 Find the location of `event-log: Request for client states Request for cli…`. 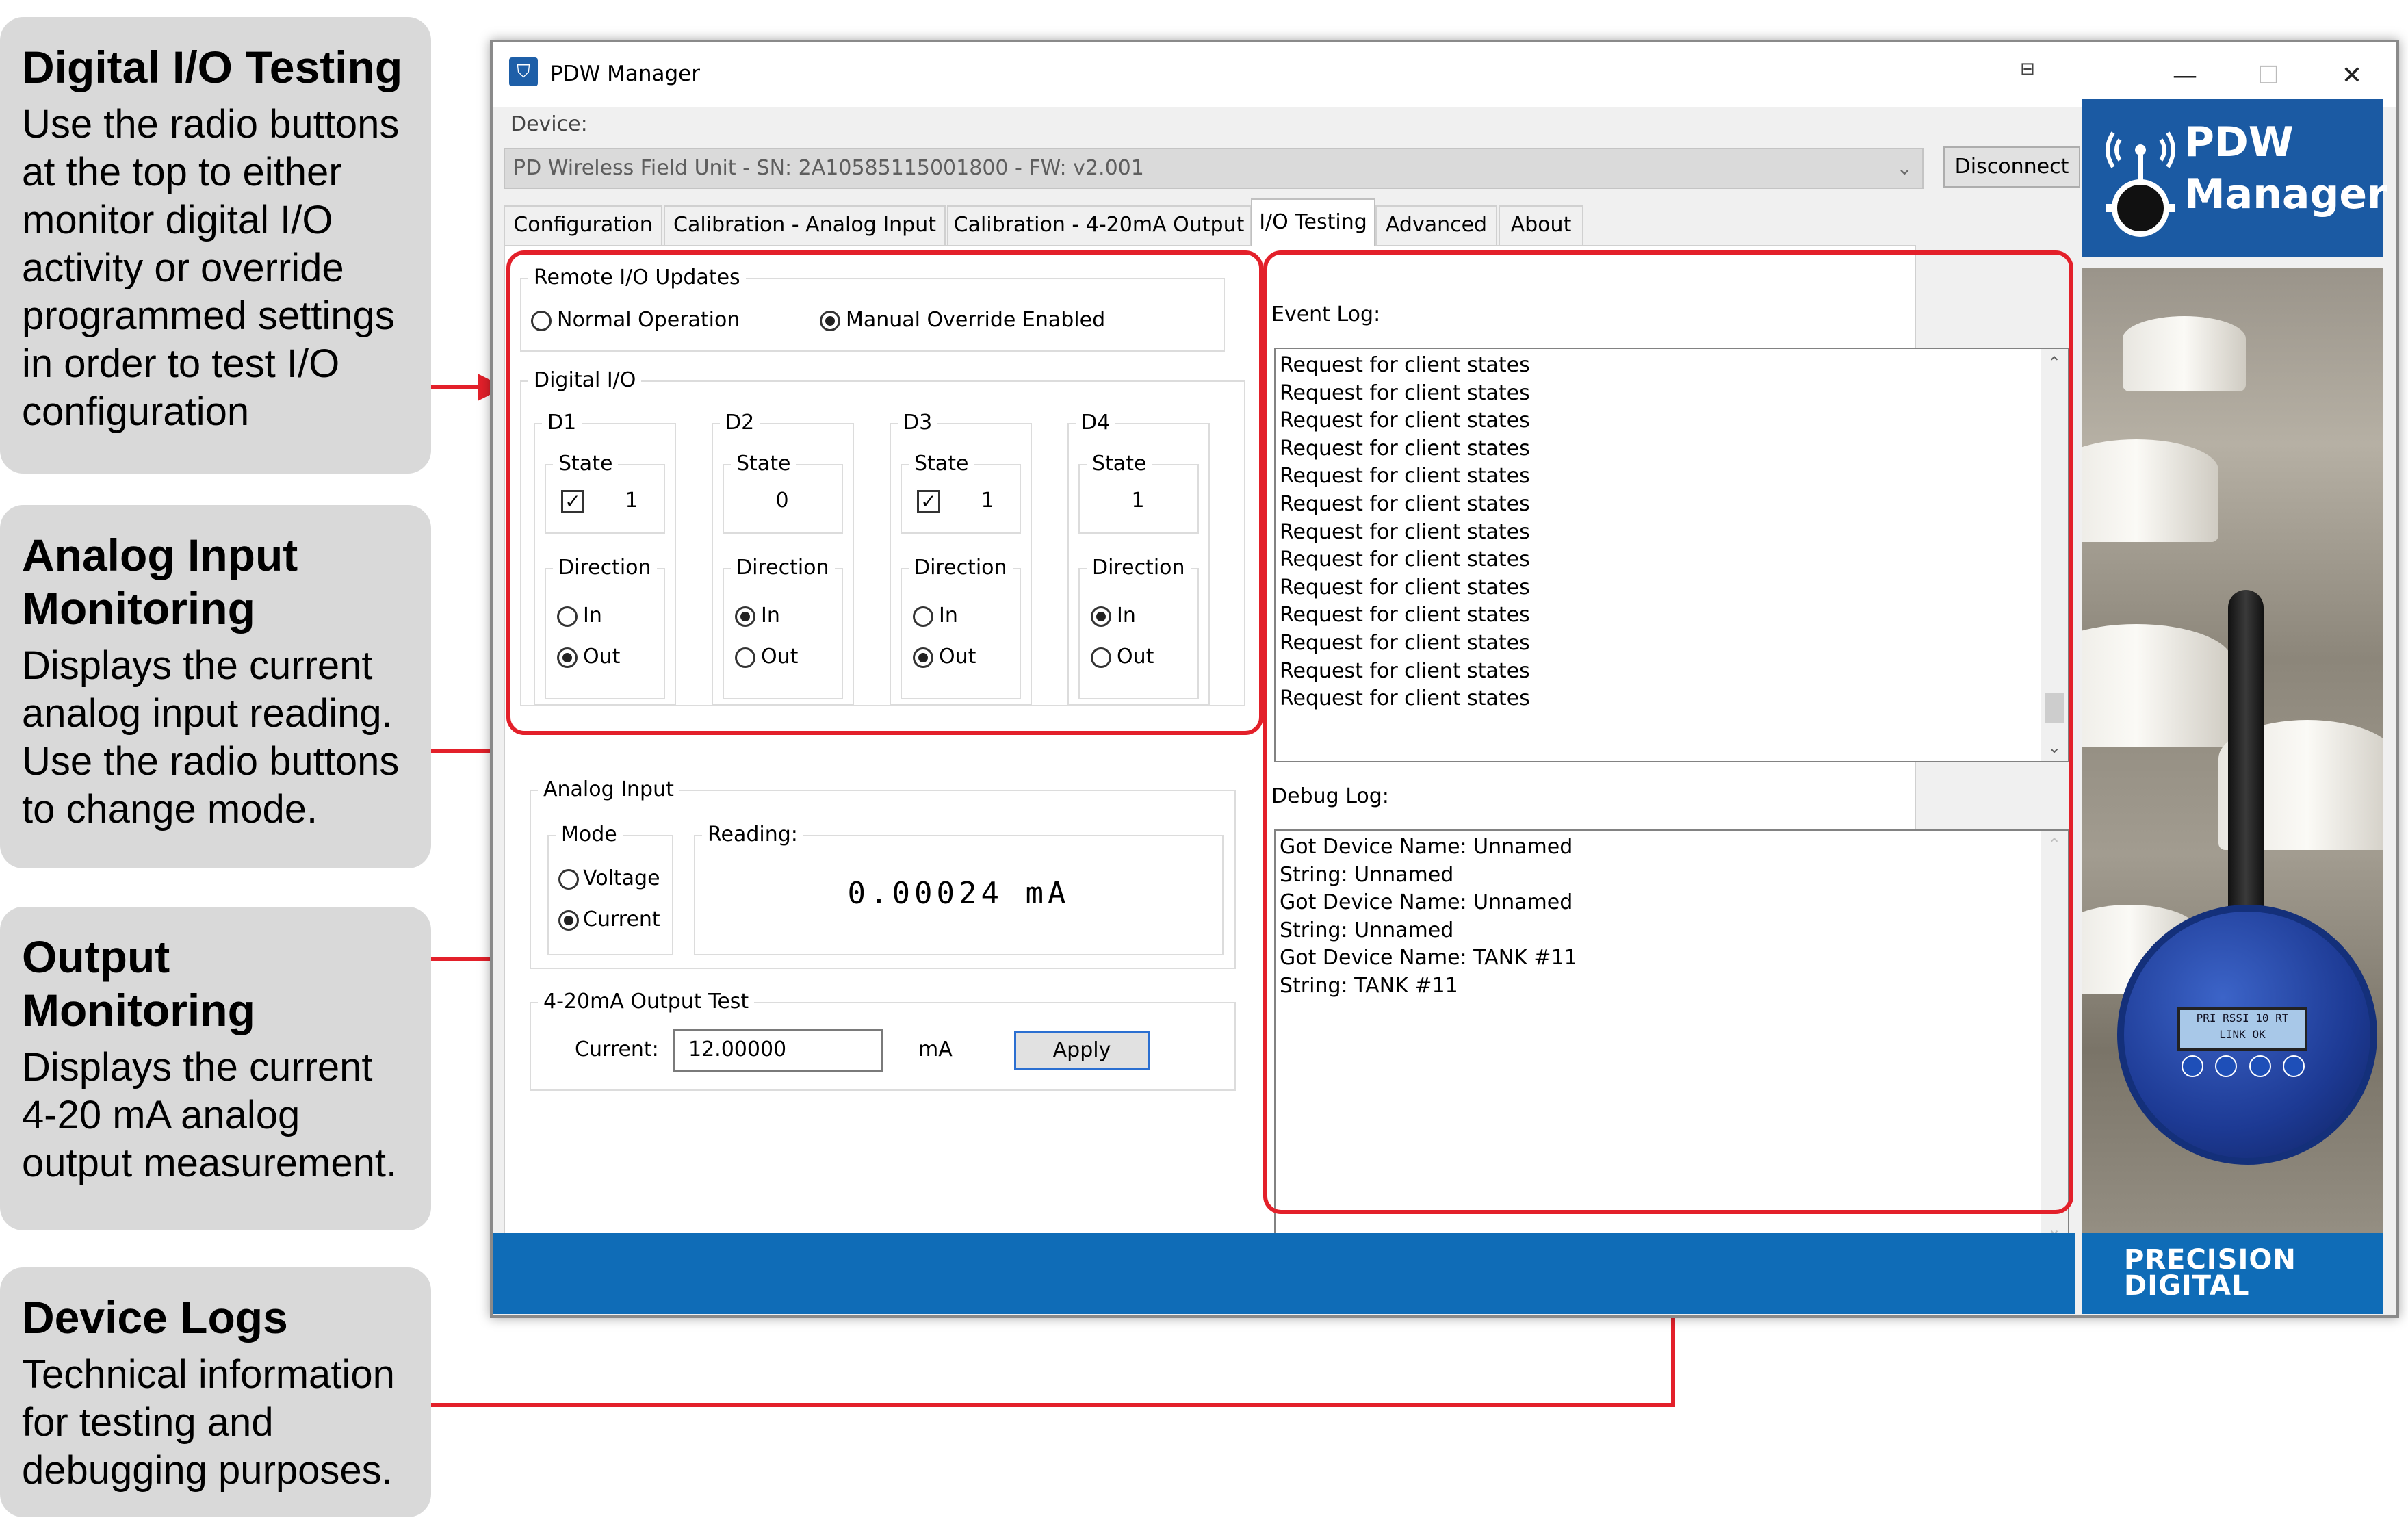

event-log: Request for client states Request for cli… is located at coordinates (1671, 555).